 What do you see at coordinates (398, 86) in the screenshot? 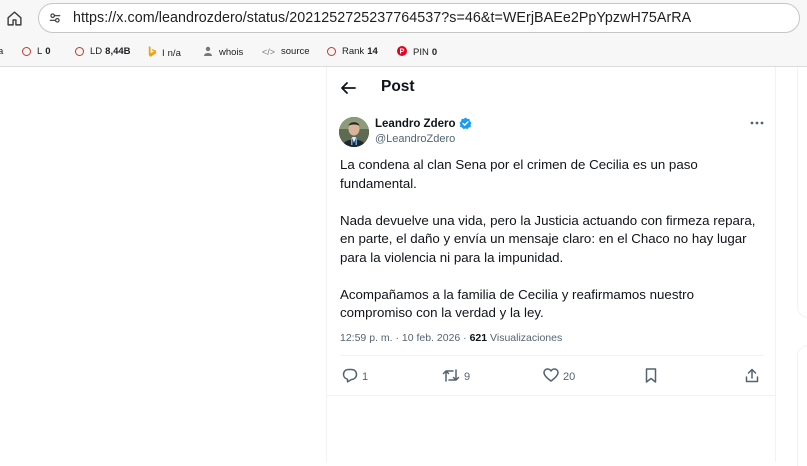
I see `page-title: Post` at bounding box center [398, 86].